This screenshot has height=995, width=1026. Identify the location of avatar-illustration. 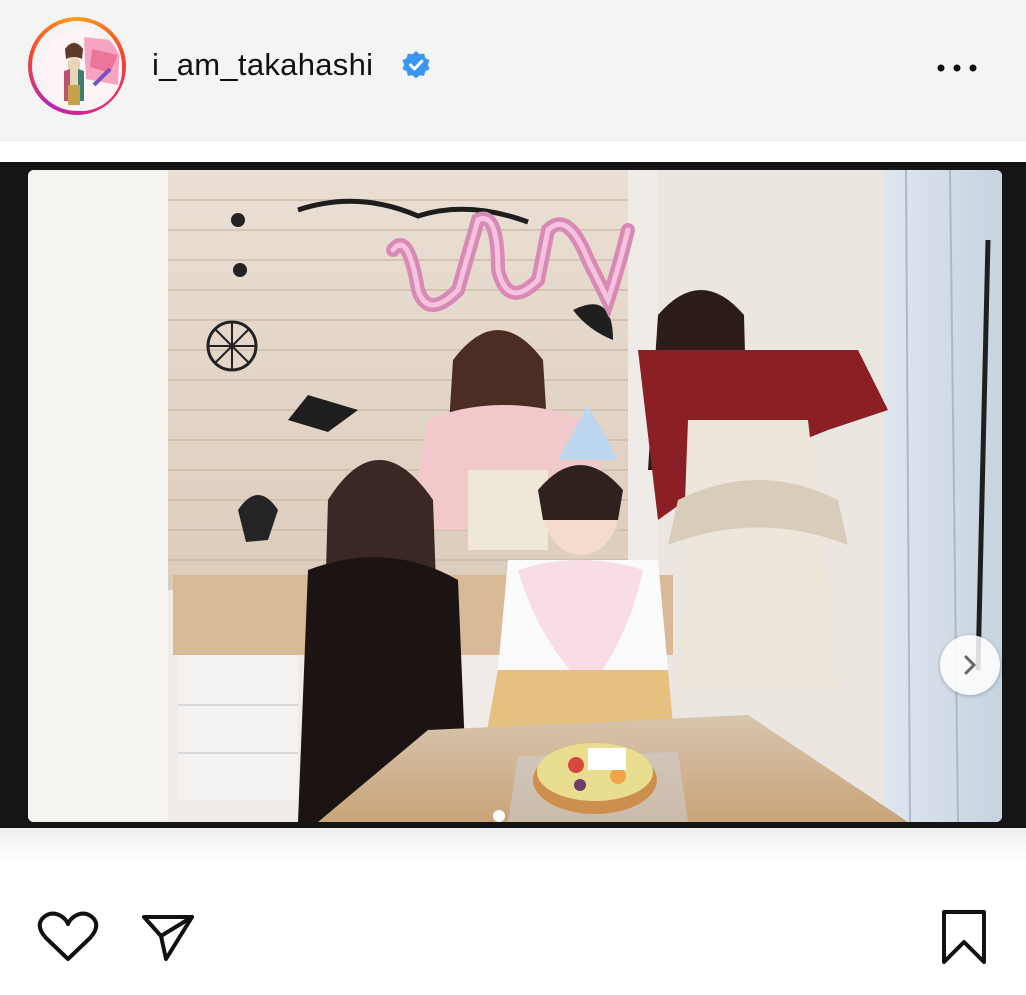
(81, 70).